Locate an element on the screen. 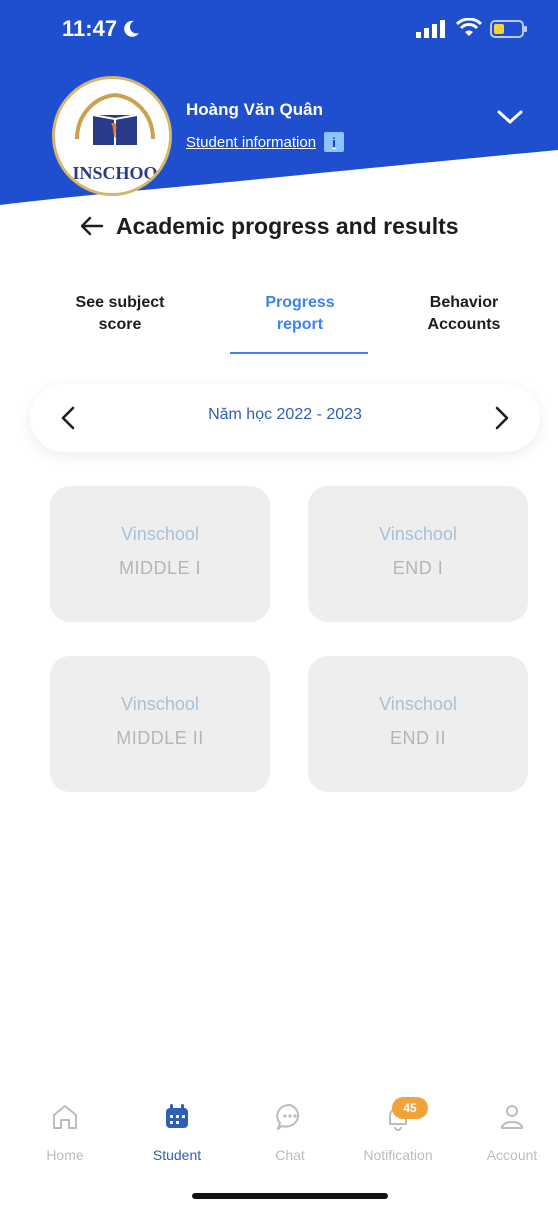 Image resolution: width=558 pixels, height=1211 pixels. back-arrow-icon is located at coordinates (92, 226).